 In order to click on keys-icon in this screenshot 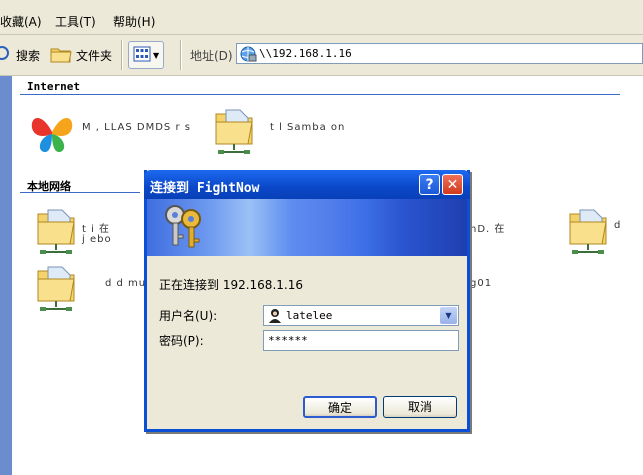, I will do `click(186, 229)`.